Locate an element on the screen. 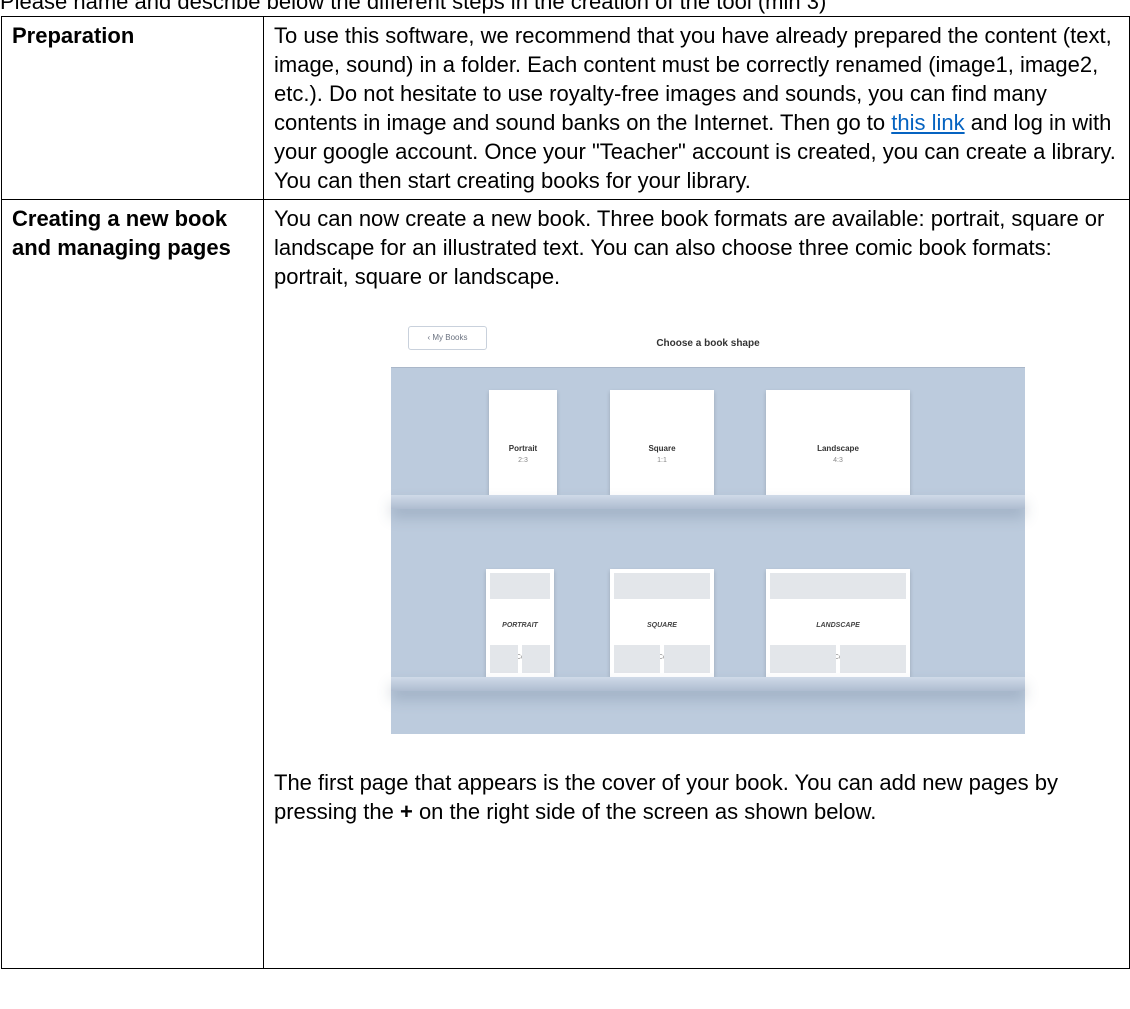  book-ratio: 4:3 is located at coordinates (838, 460).